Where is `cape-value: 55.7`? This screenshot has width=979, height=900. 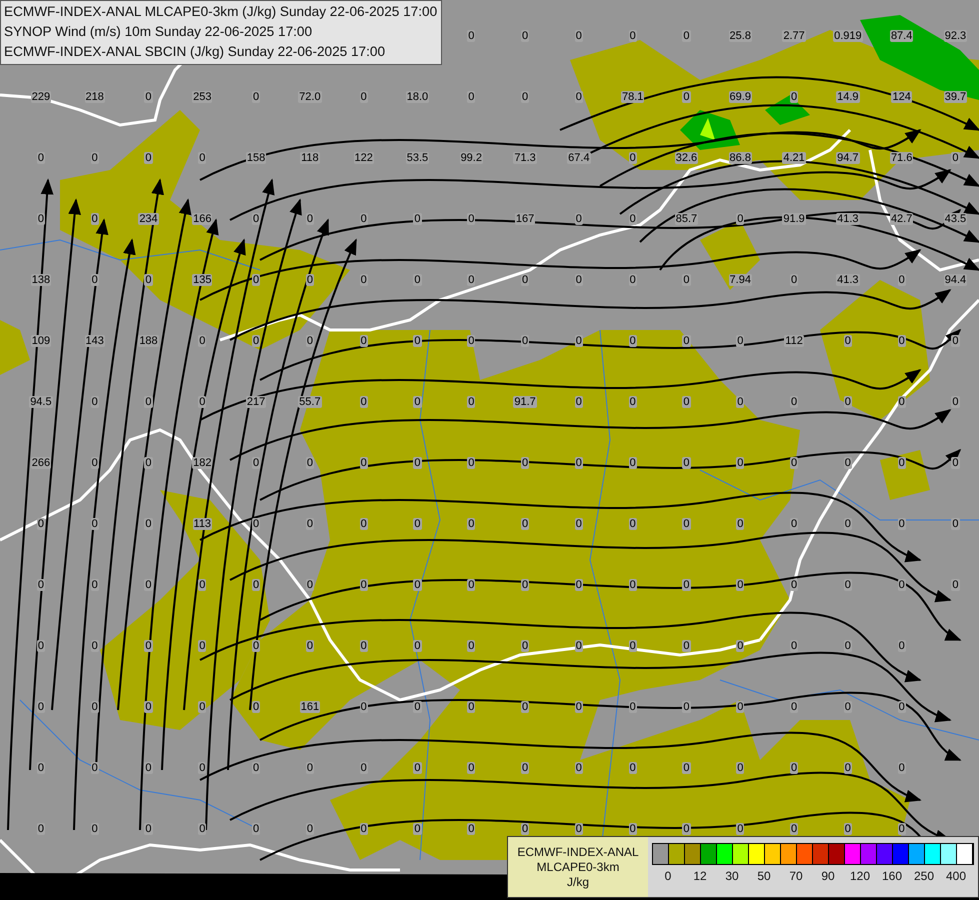 cape-value: 55.7 is located at coordinates (310, 402).